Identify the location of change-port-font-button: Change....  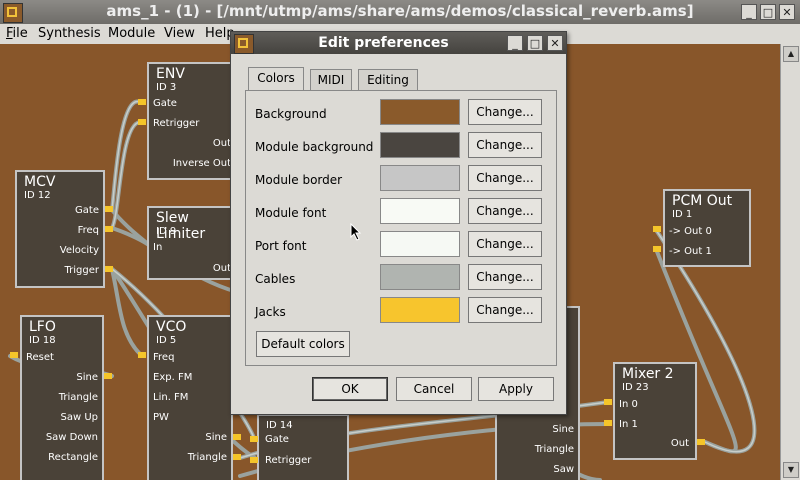
(505, 244).